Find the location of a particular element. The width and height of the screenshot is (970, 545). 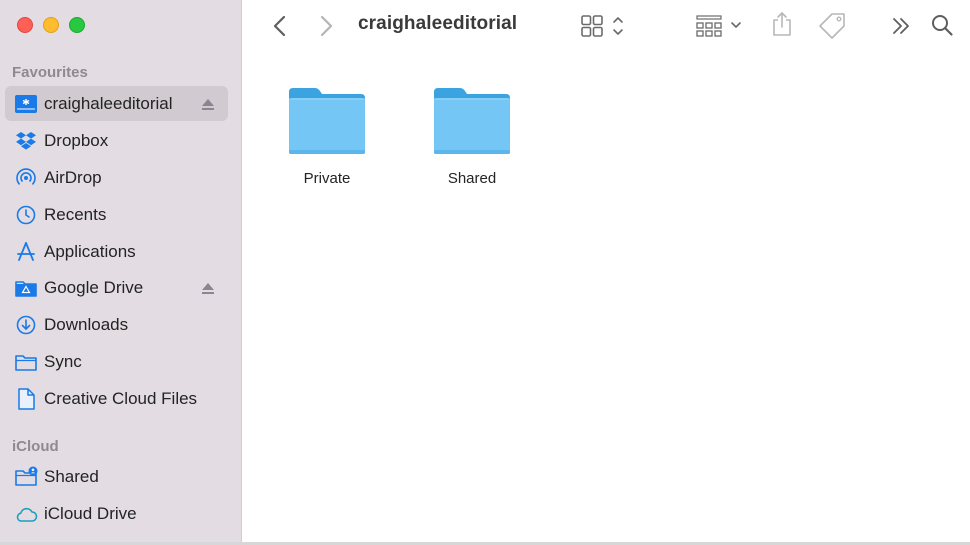

sidebar-item-applications: Applications is located at coordinates (116, 251).